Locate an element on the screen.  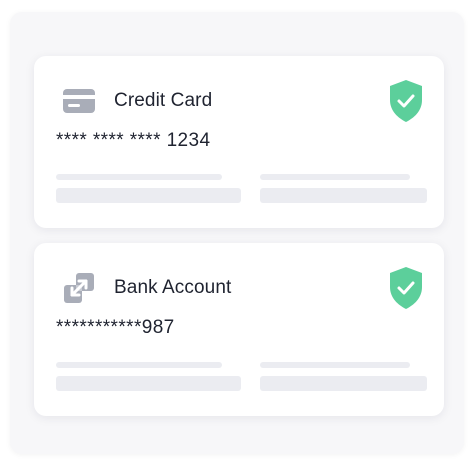
masked-card-number: **** **** **** 1234 is located at coordinates (133, 140).